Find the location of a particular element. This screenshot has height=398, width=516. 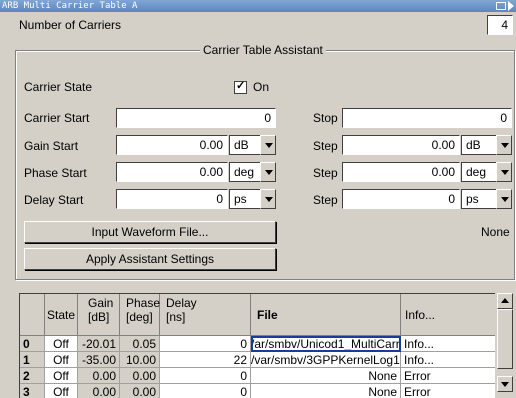

gain-start-unit-value: dB is located at coordinates (244, 145).